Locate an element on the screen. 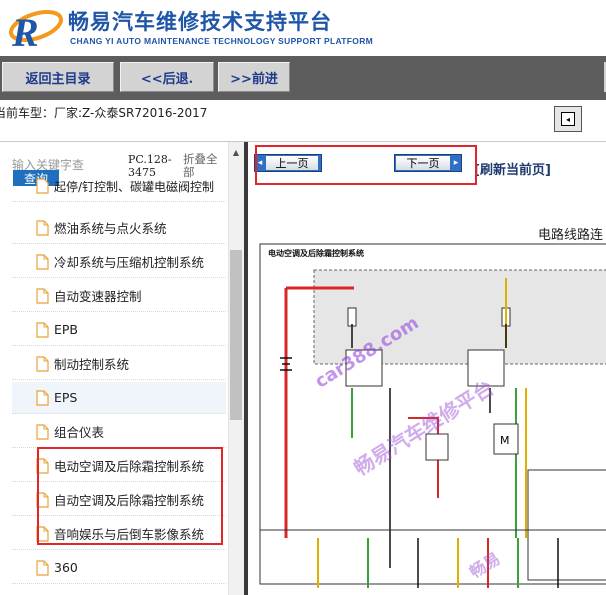 This screenshot has height=595, width=606. tree-item-label: EPS is located at coordinates (66, 397).